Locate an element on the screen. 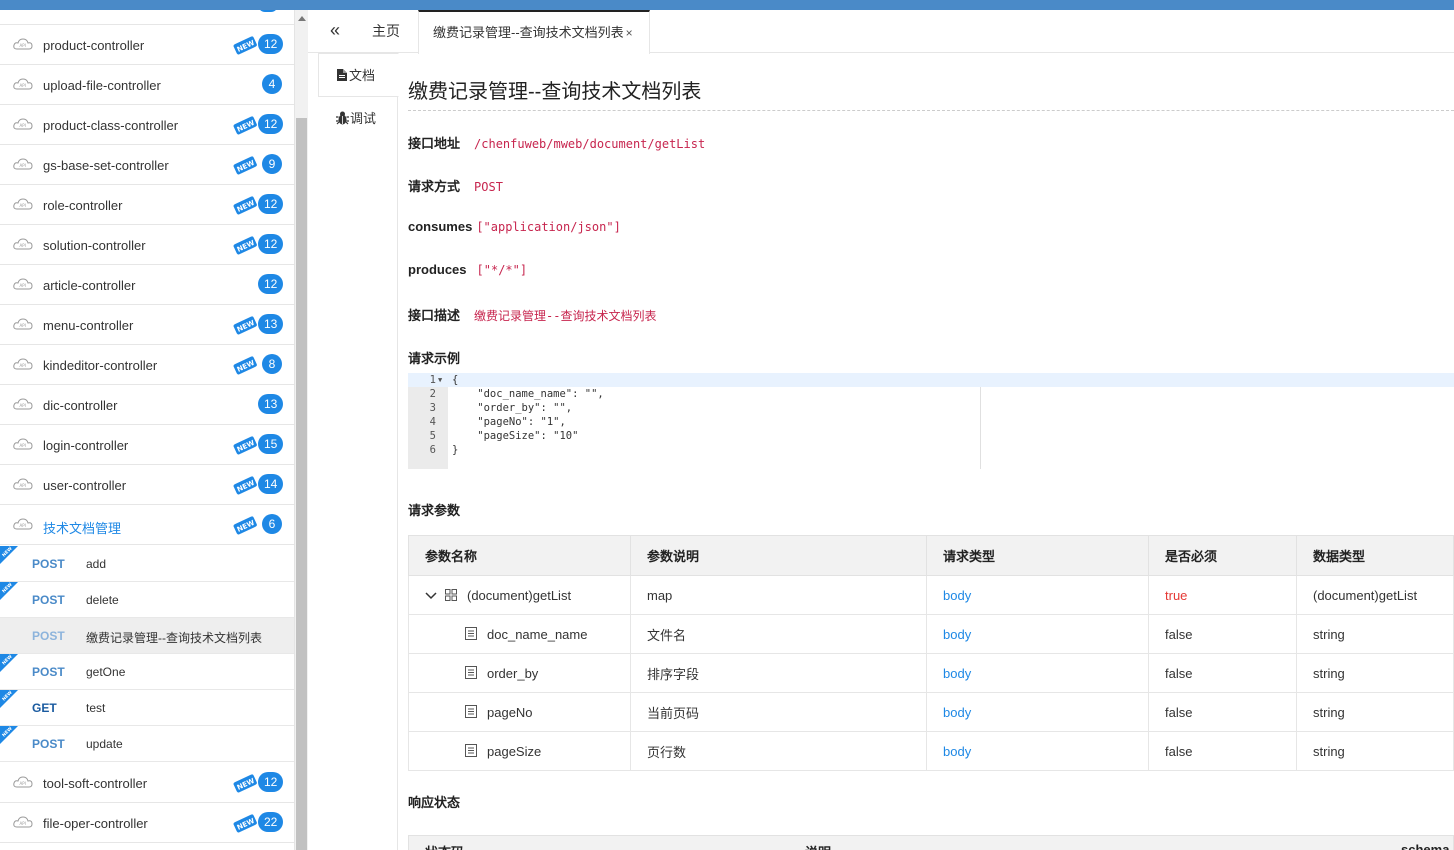 The height and width of the screenshot is (850, 1454). endpoint-count-badge: 22 is located at coordinates (271, 822).